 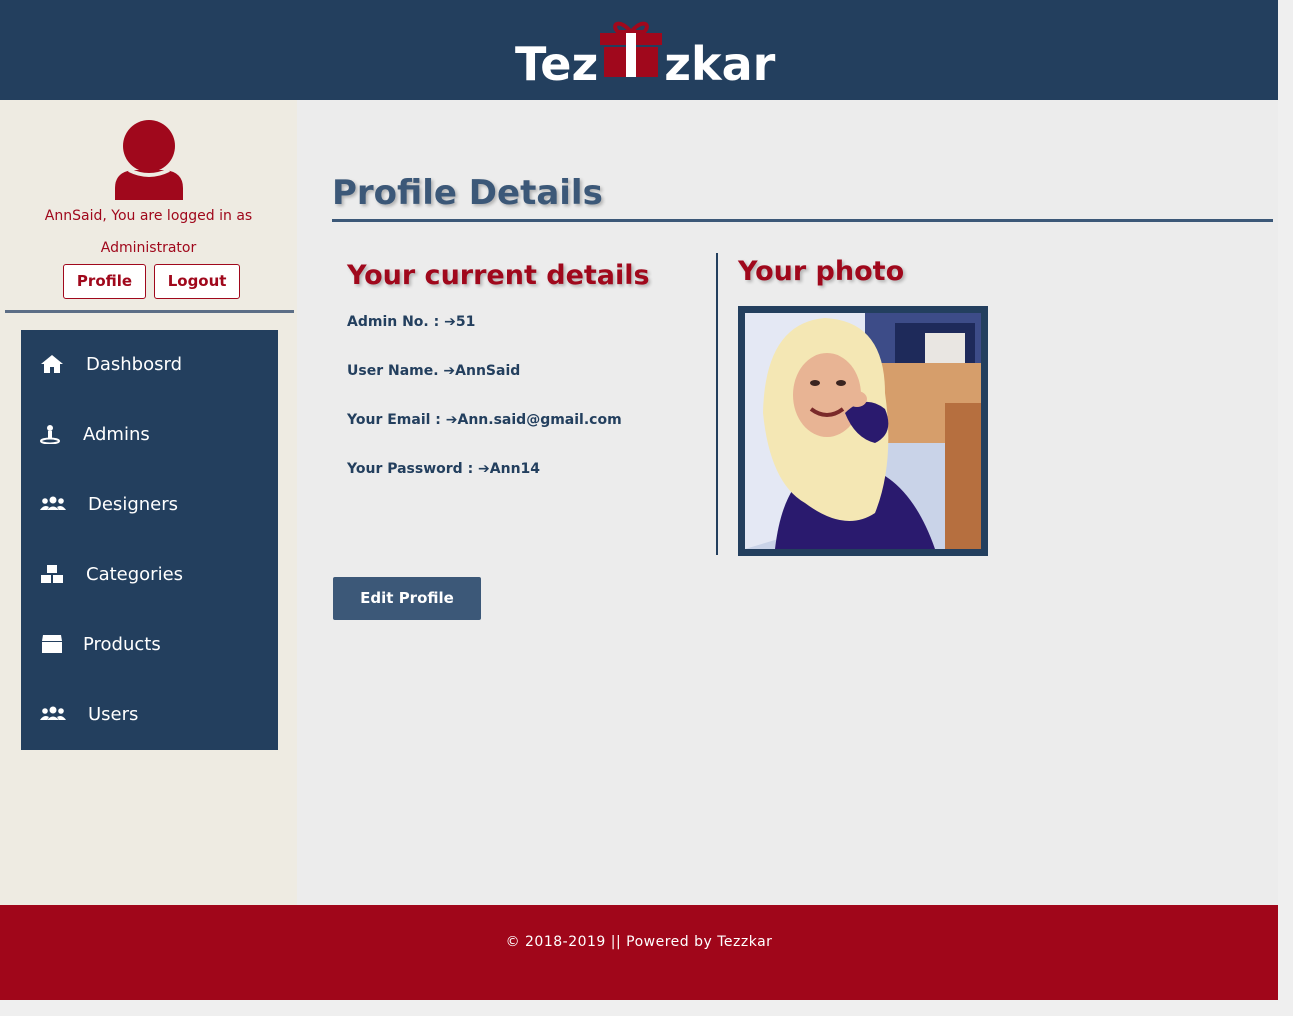 What do you see at coordinates (407, 598) in the screenshot?
I see `edit-profile-button: Edit Profile` at bounding box center [407, 598].